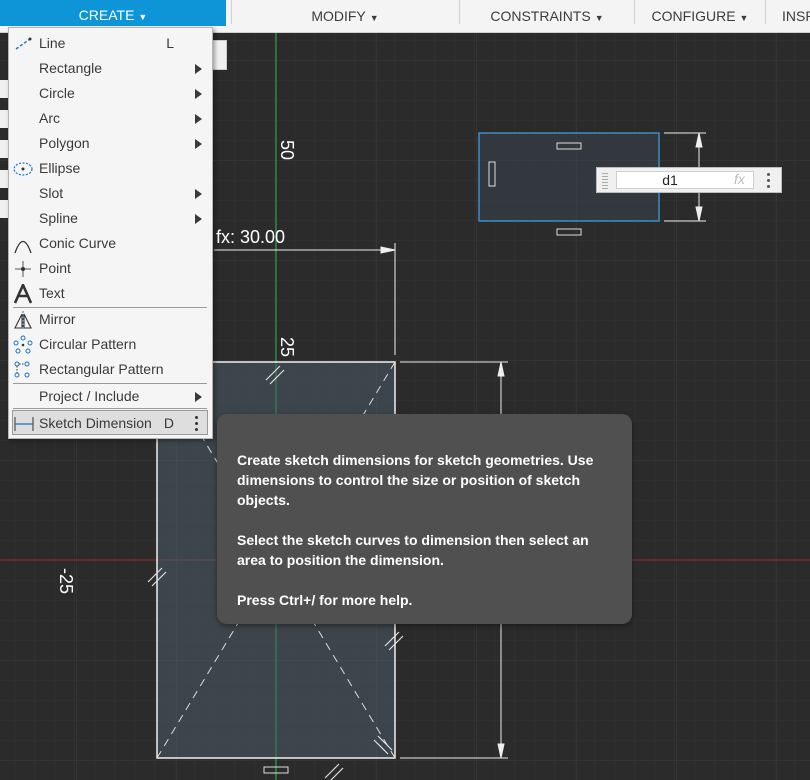 The height and width of the screenshot is (780, 810). Describe the element at coordinates (110, 193) in the screenshot. I see `menu-item-slot: Slot` at that location.